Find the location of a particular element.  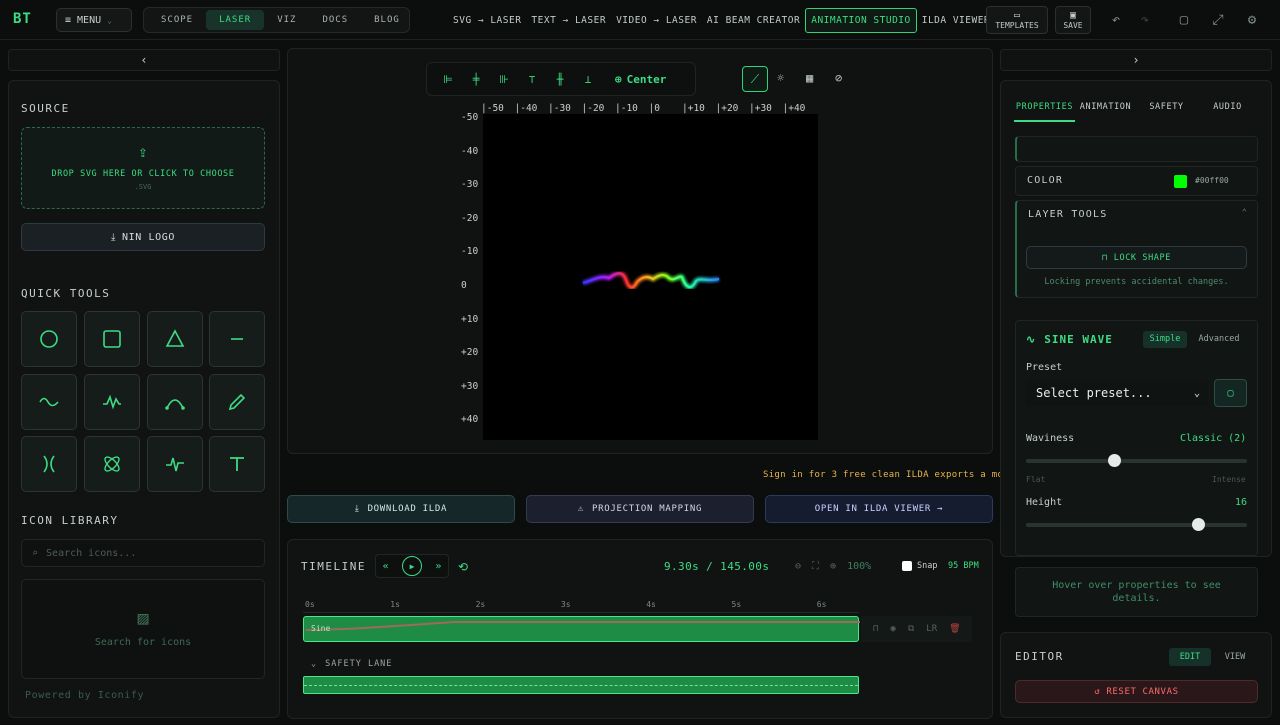

height-slider is located at coordinates (1136, 524).